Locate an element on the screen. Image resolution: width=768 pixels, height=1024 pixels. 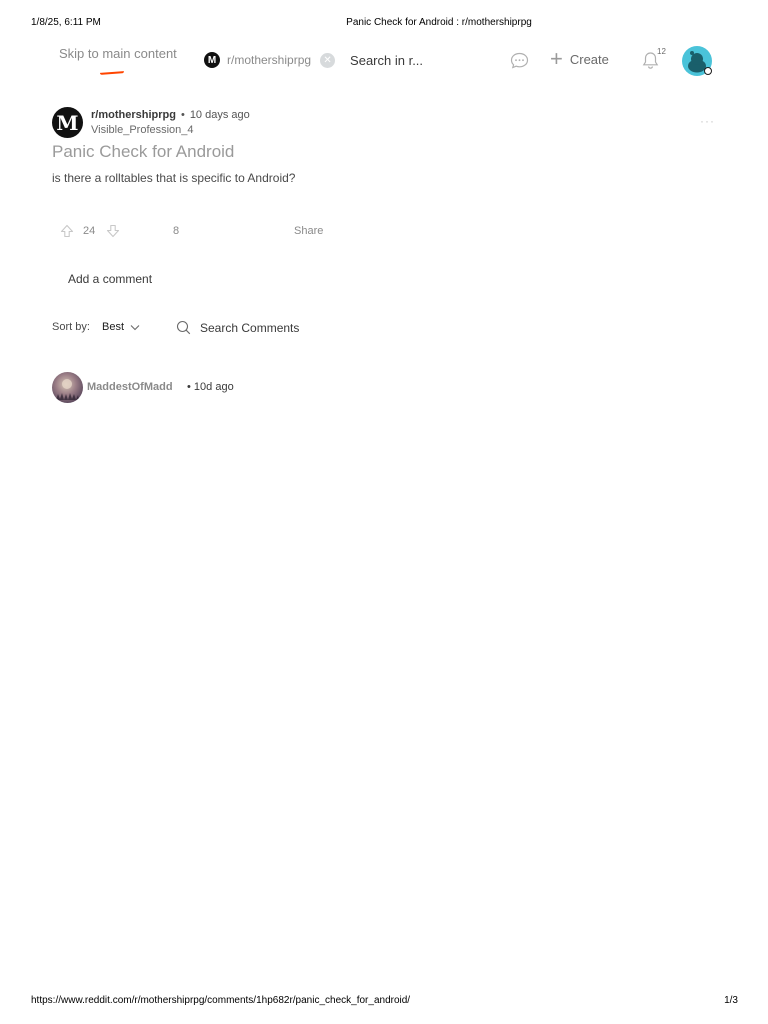
create-button: + Create is located at coordinates (579, 58).